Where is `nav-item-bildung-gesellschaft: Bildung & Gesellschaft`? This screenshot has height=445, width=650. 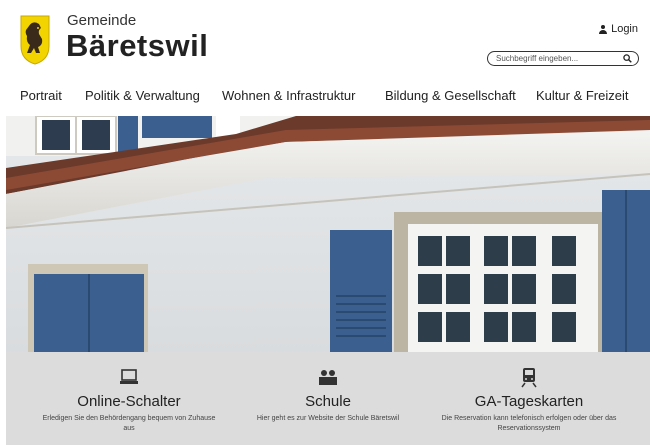 nav-item-bildung-gesellschaft: Bildung & Gesellschaft is located at coordinates (450, 95).